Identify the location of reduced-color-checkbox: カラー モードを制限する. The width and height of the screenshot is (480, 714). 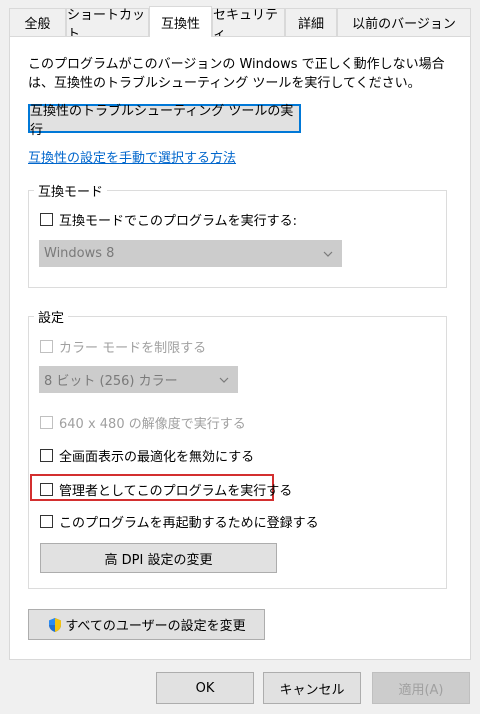
(123, 346).